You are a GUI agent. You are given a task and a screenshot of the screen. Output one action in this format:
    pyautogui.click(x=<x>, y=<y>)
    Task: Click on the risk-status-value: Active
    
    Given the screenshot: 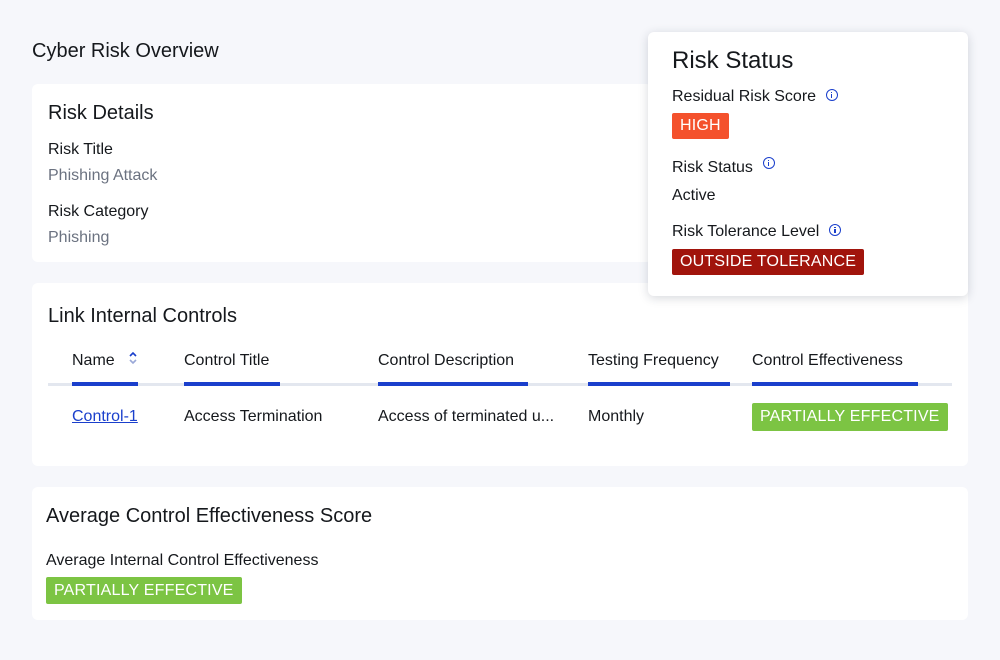 What is the action you would take?
    pyautogui.click(x=694, y=195)
    